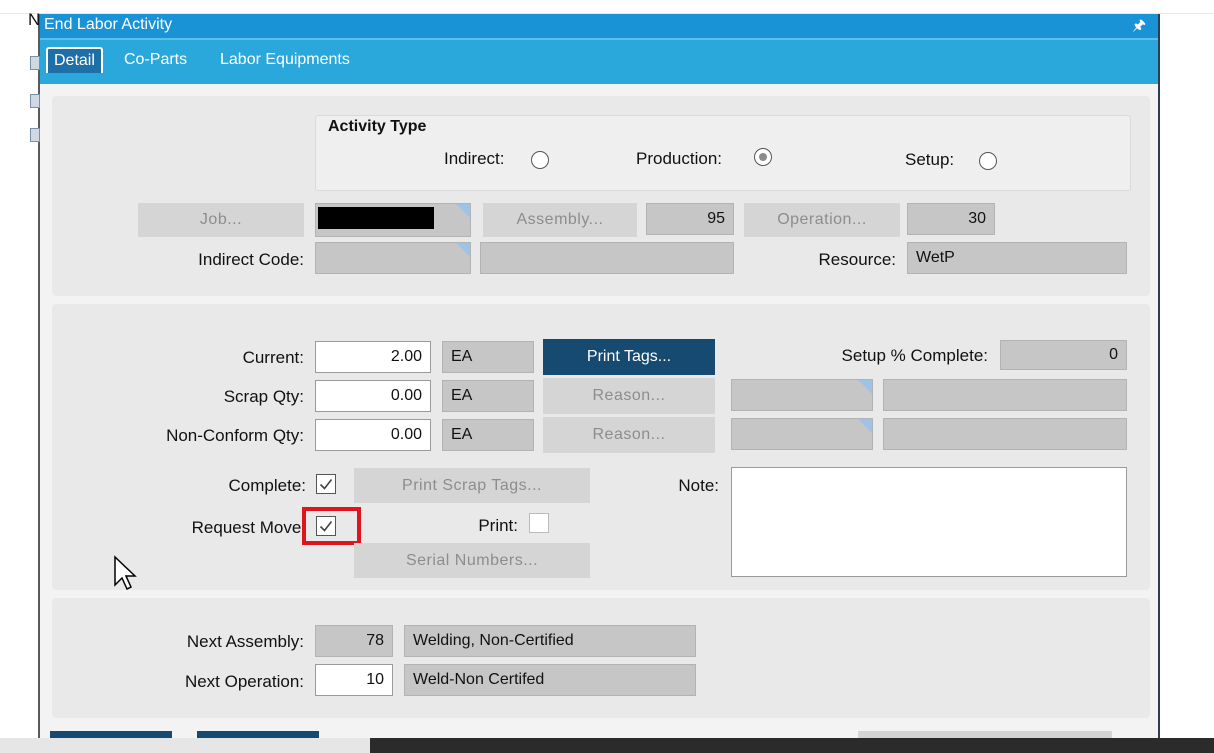 The height and width of the screenshot is (753, 1214). I want to click on assembly-seq-field: 95, so click(690, 219).